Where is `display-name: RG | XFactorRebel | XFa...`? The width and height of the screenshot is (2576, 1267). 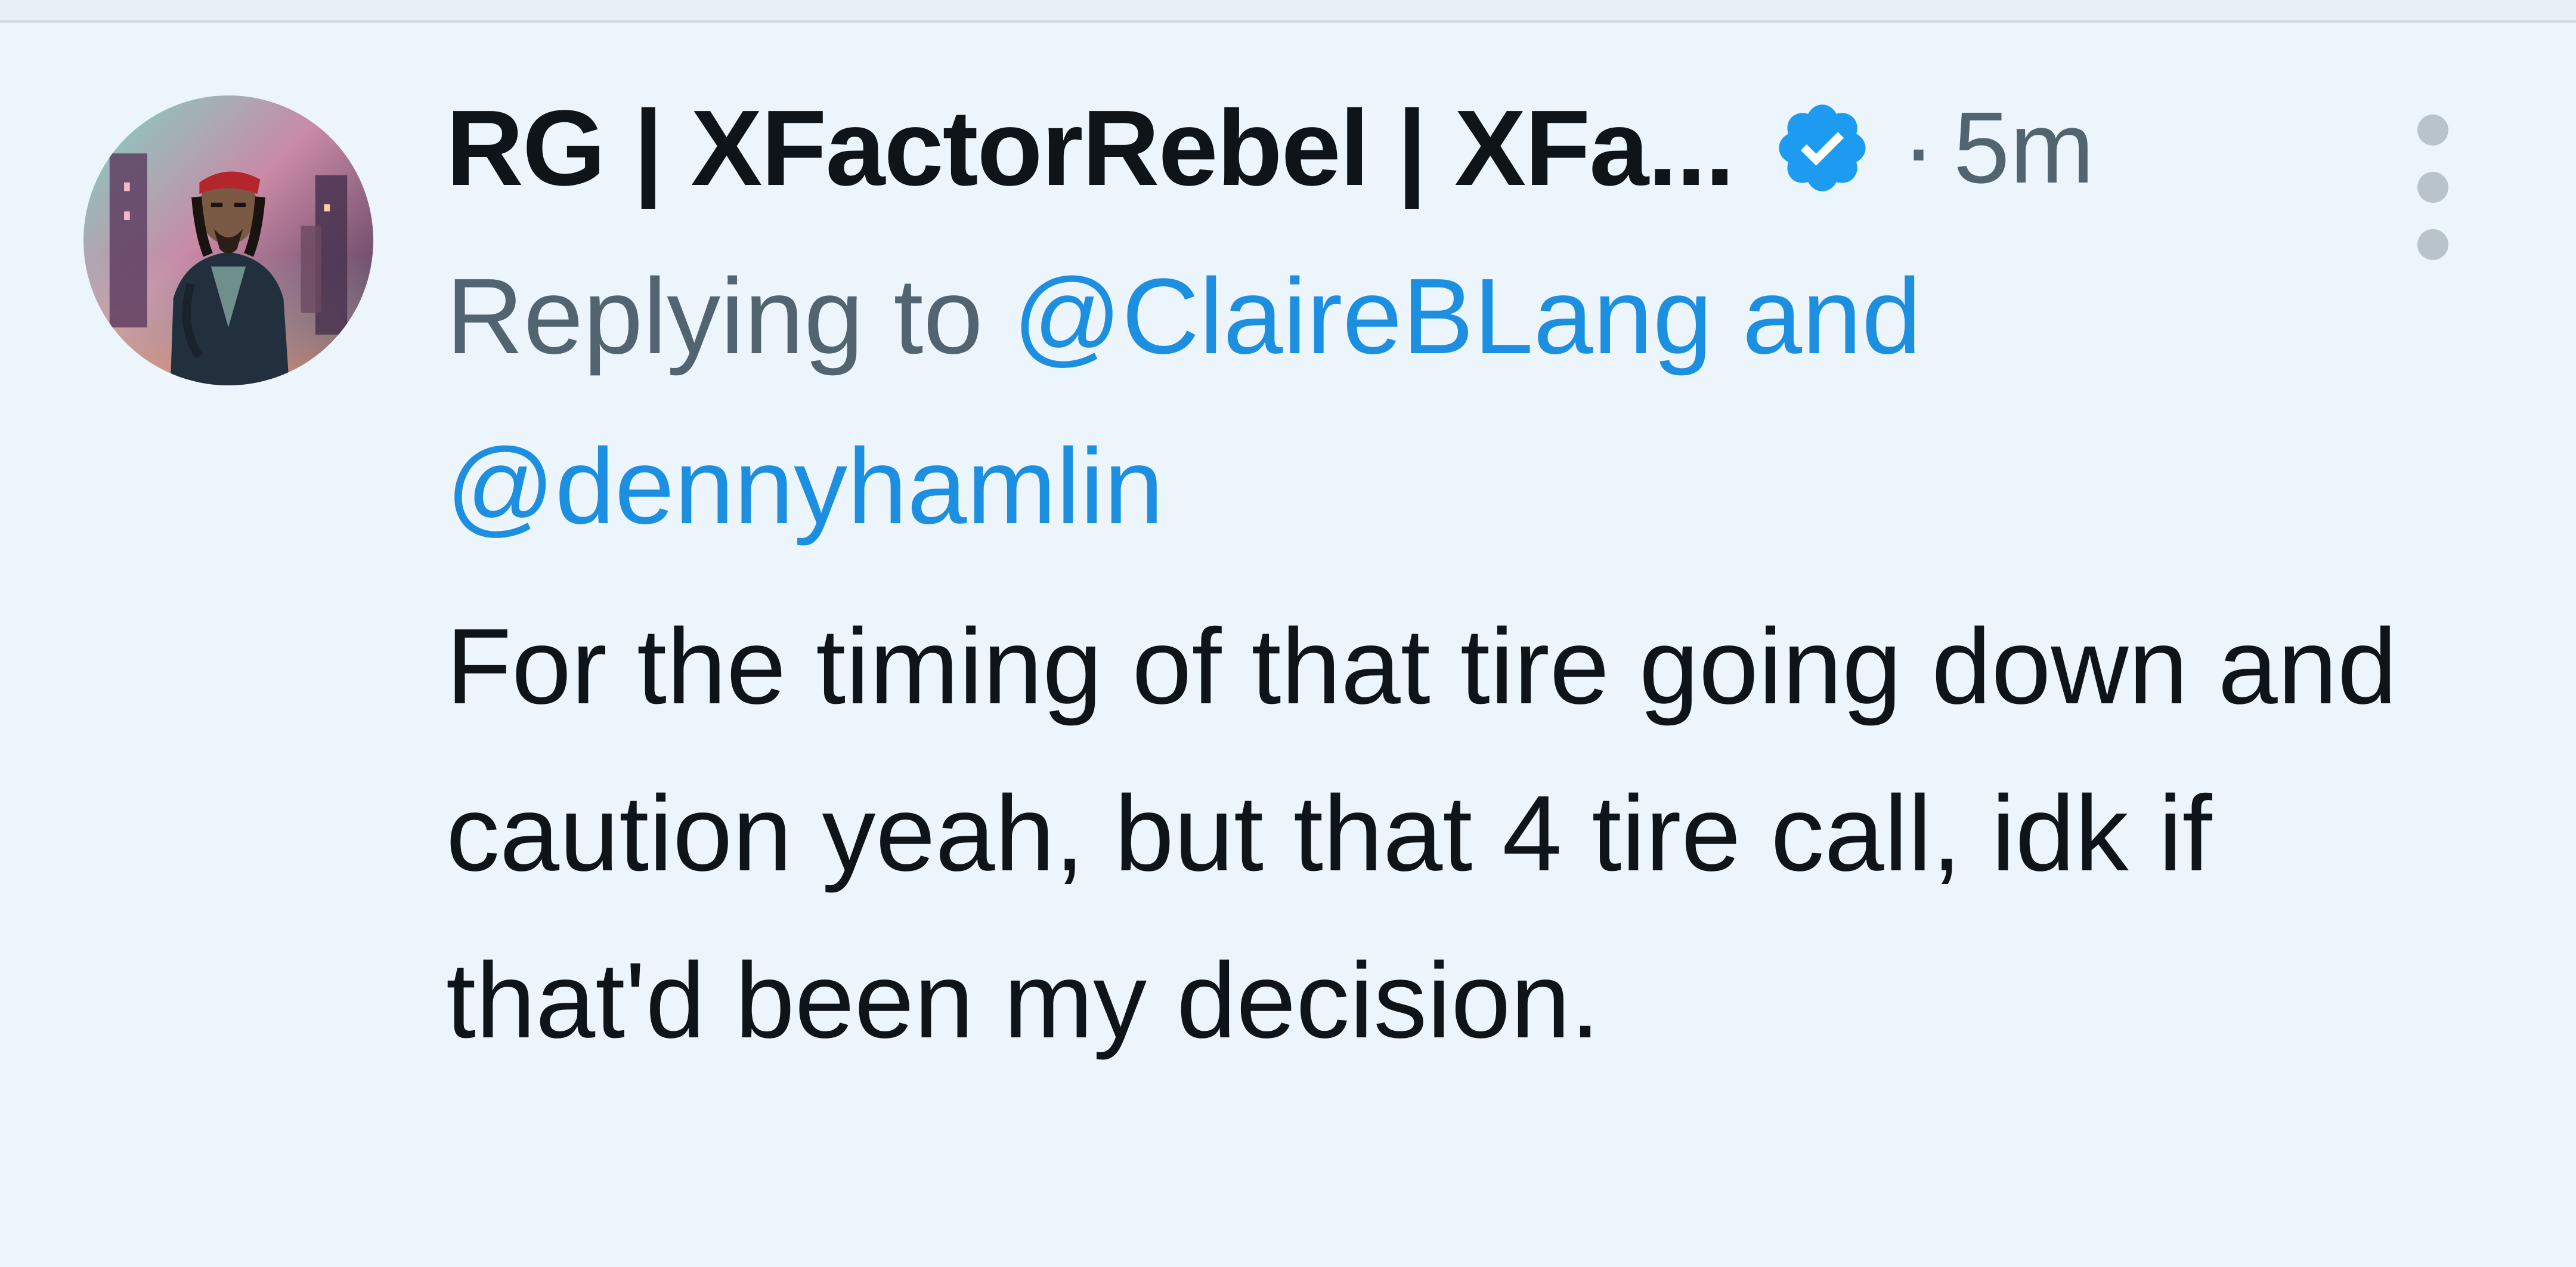 display-name: RG | XFactorRebel | XFa... is located at coordinates (1090, 148).